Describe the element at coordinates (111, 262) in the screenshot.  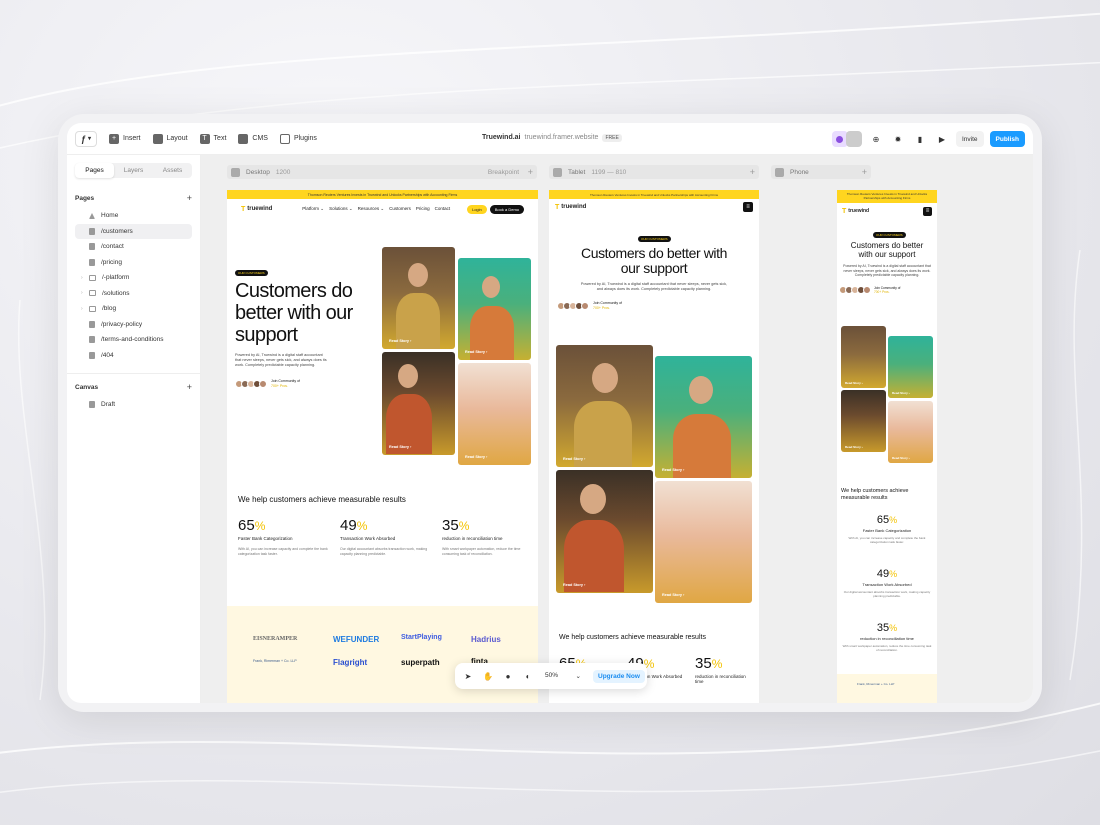
I see `page-label: /pricing` at that location.